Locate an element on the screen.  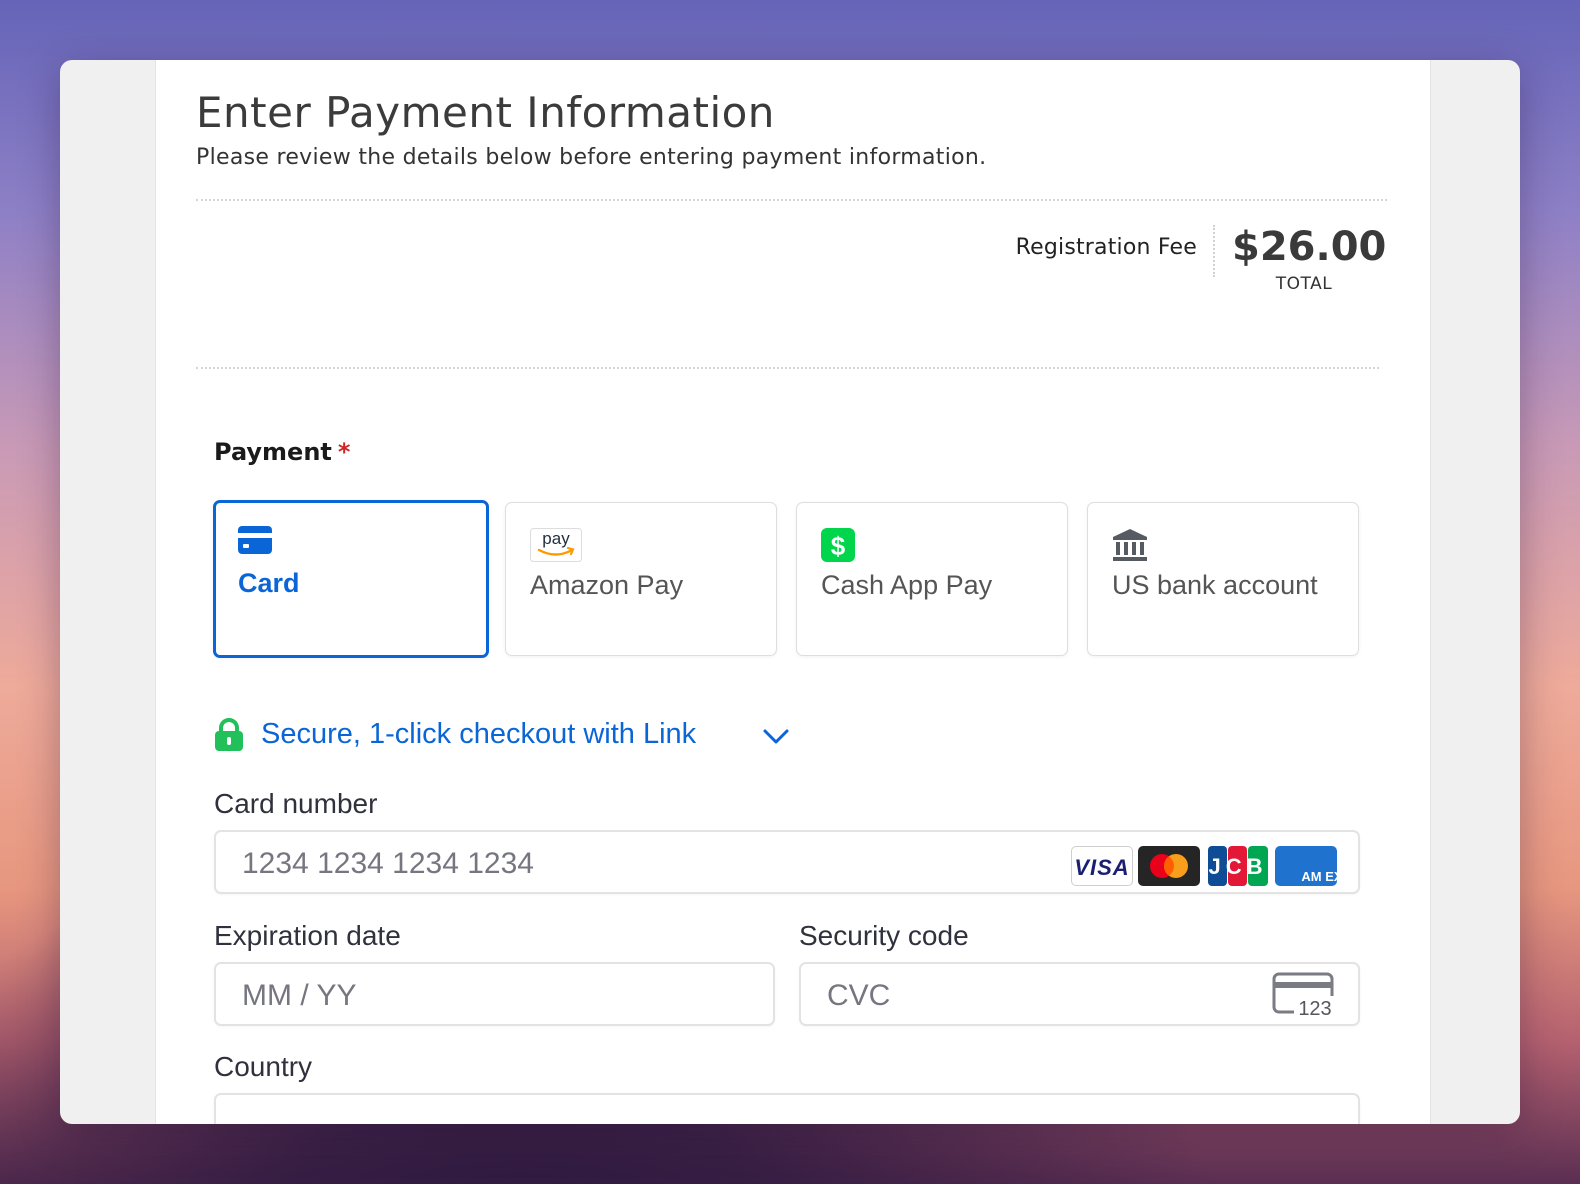
payment-label-text: Payment is located at coordinates (273, 452).